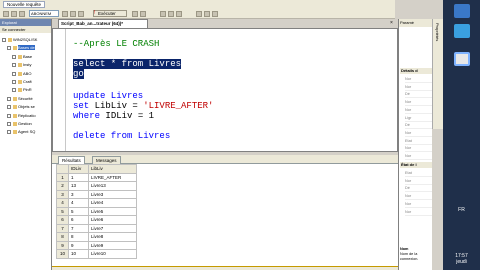  I want to click on document-tab: Script_Bab_an...trateur (64))*, so click(103, 23).